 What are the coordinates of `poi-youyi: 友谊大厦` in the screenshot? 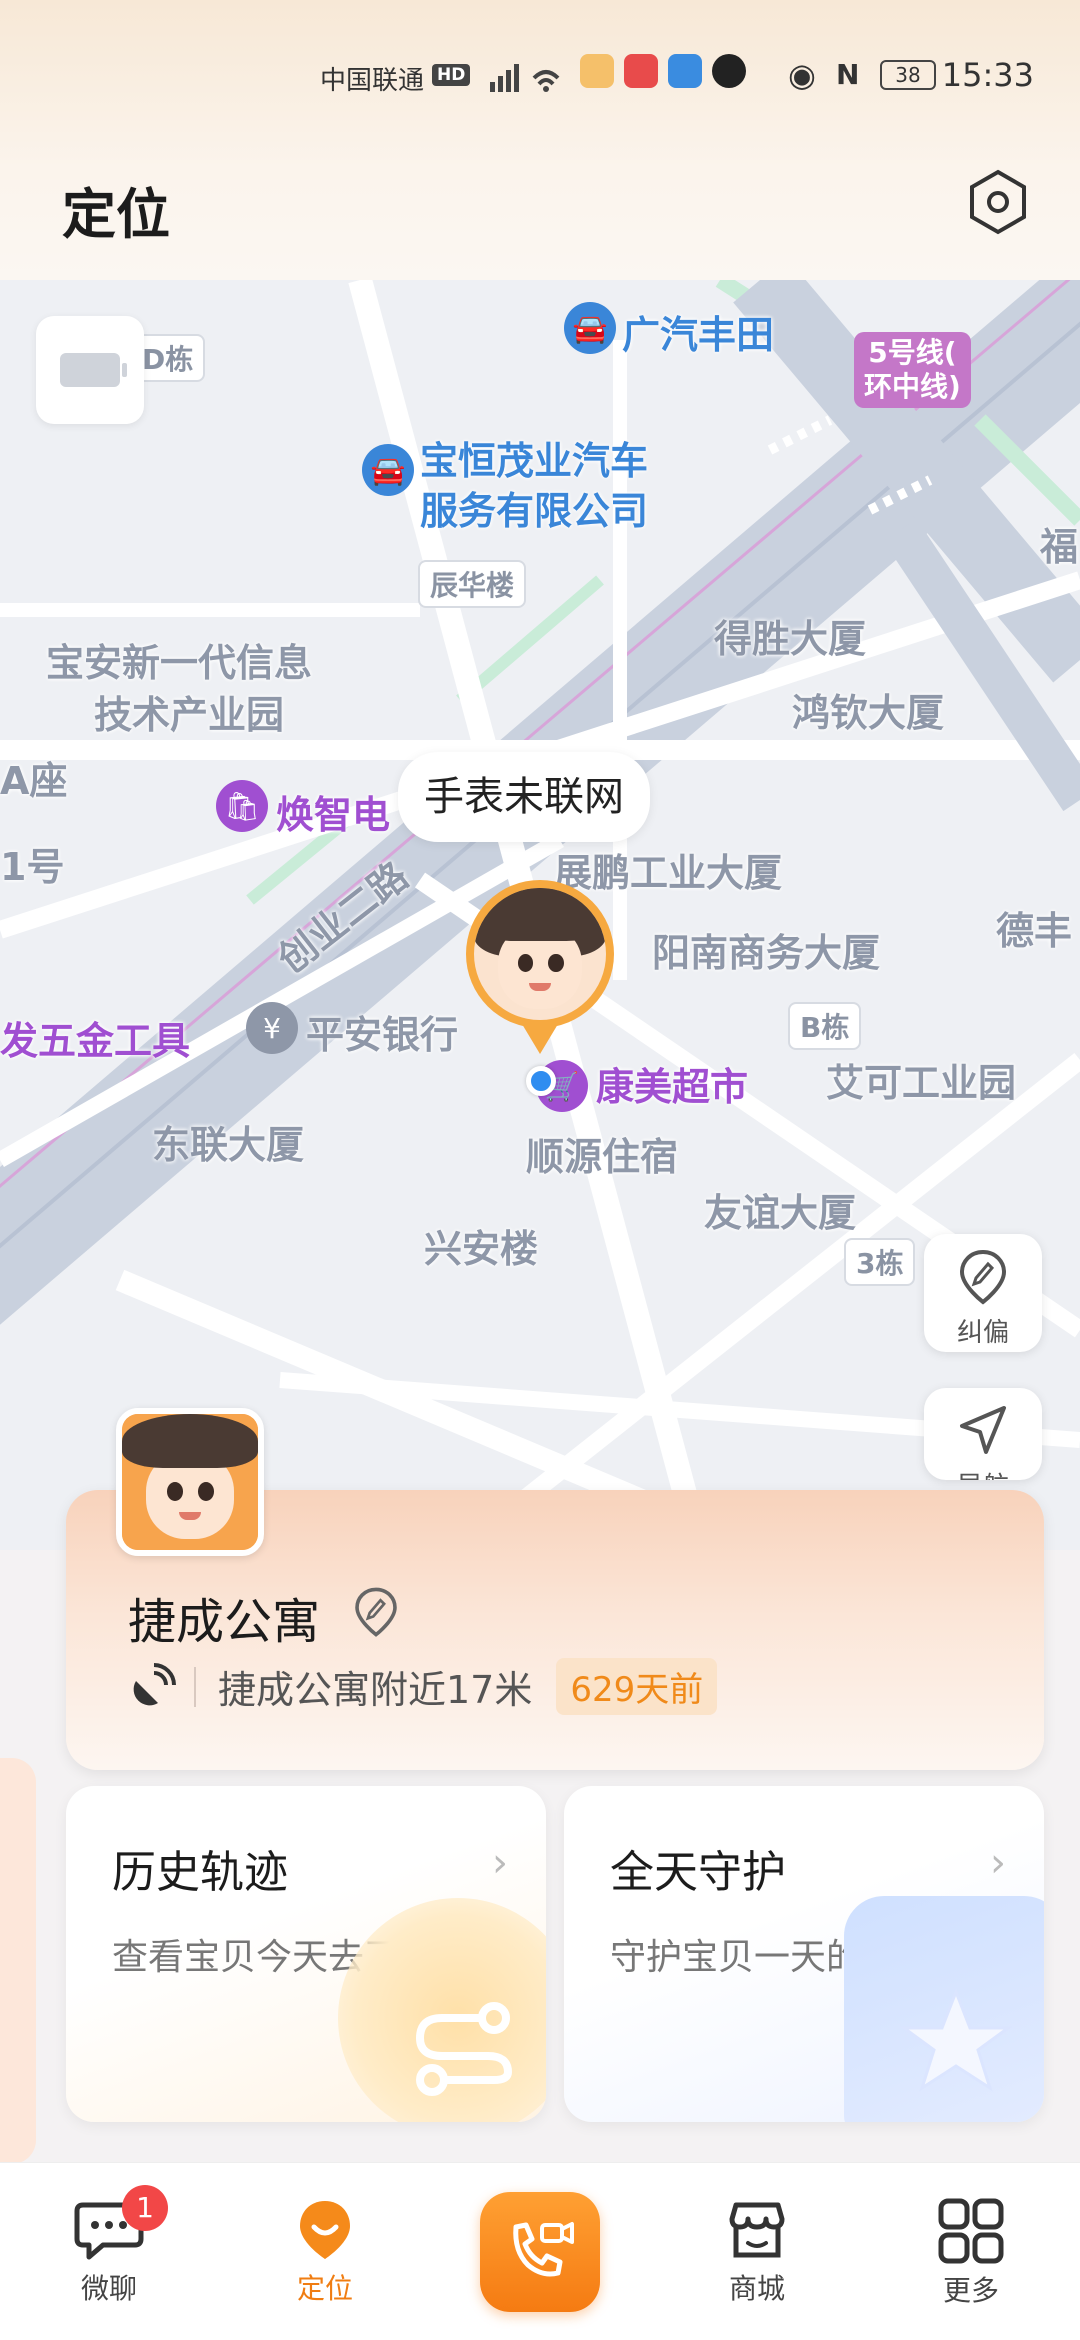 It's located at (780, 1209).